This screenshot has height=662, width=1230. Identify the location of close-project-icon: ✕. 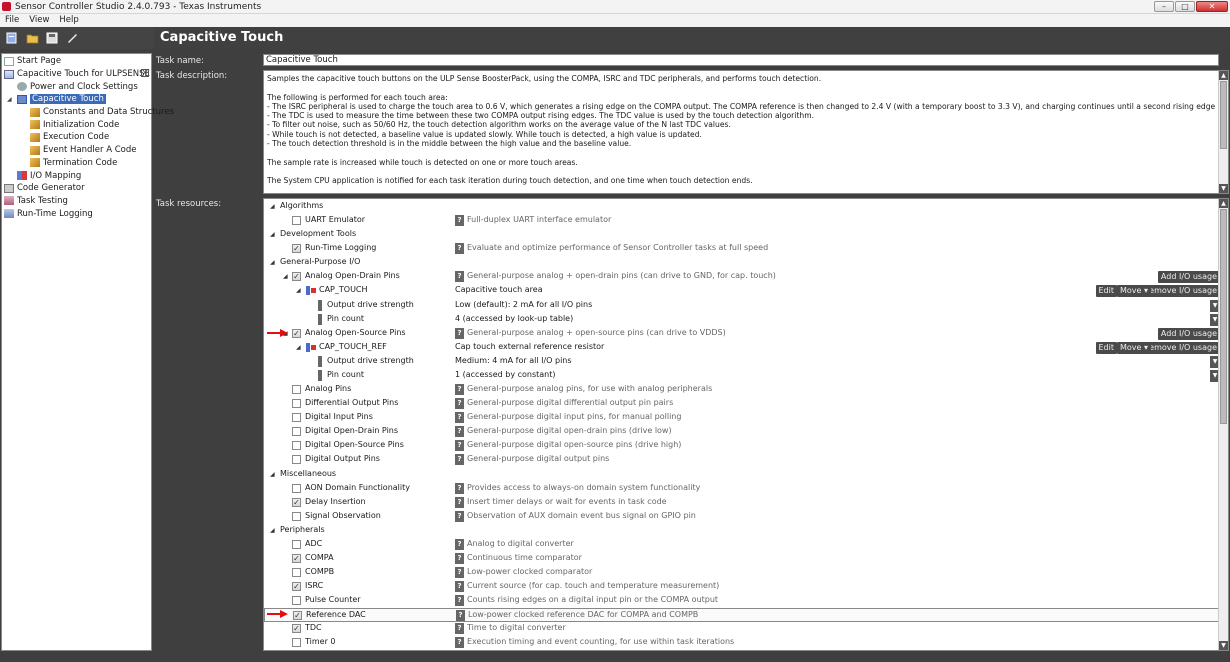
(145, 72).